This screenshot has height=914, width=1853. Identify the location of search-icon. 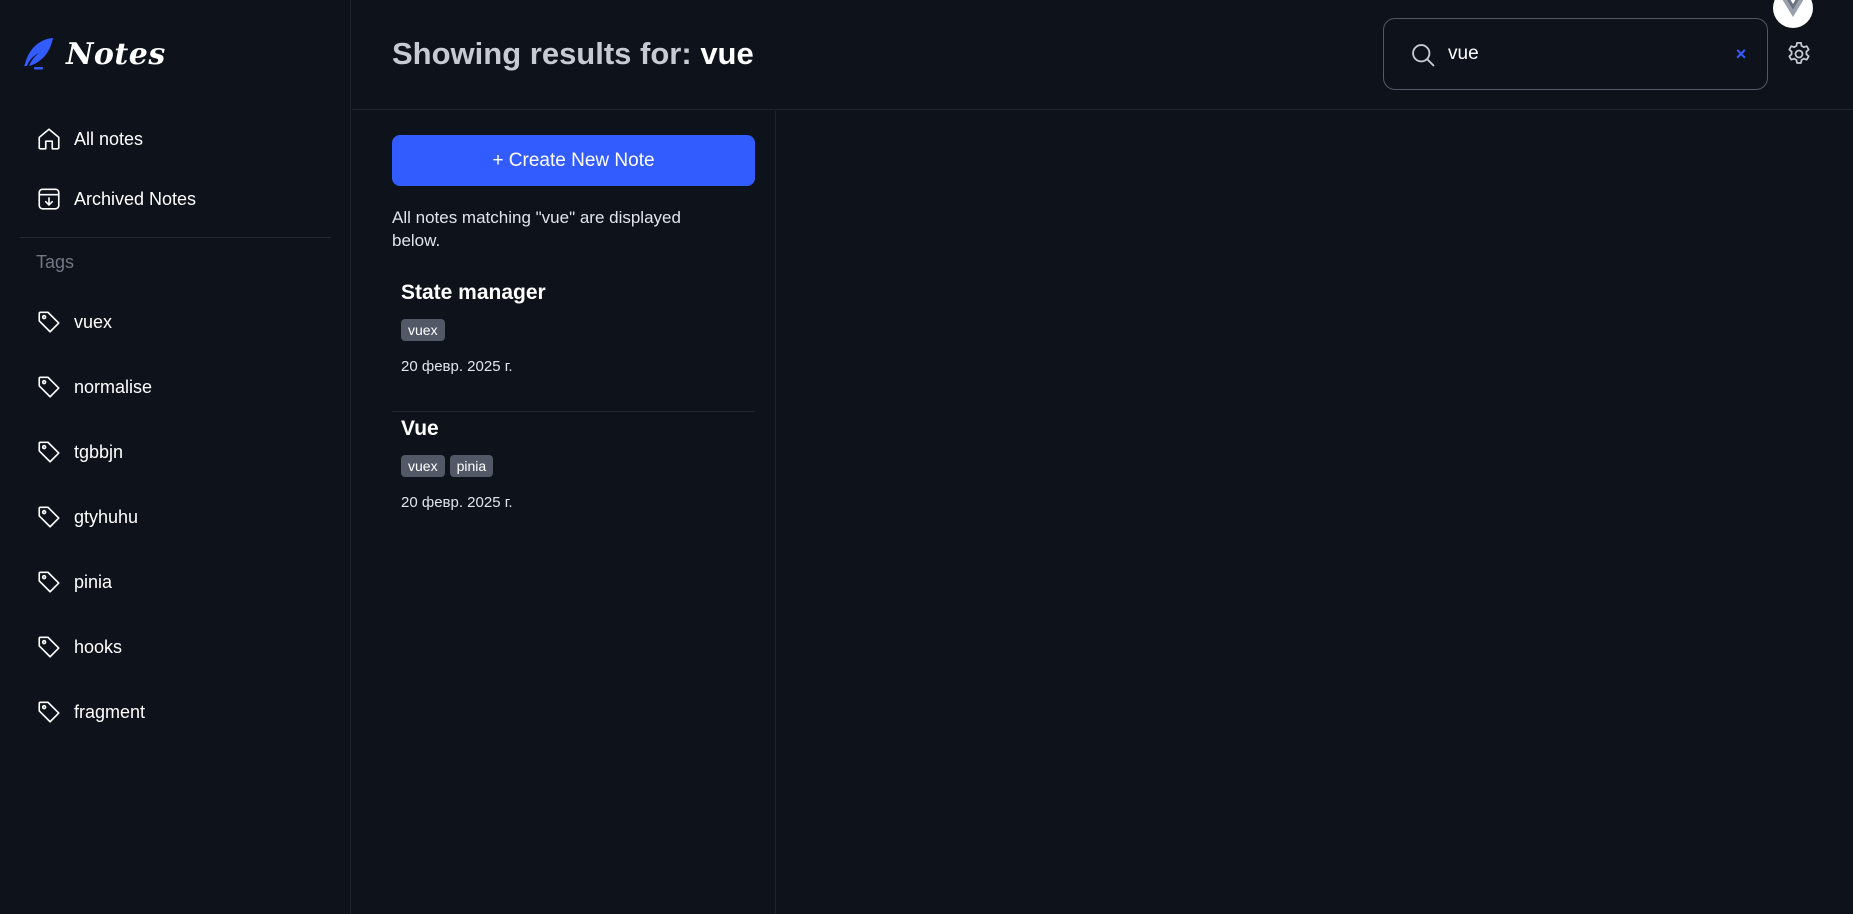
(1423, 55).